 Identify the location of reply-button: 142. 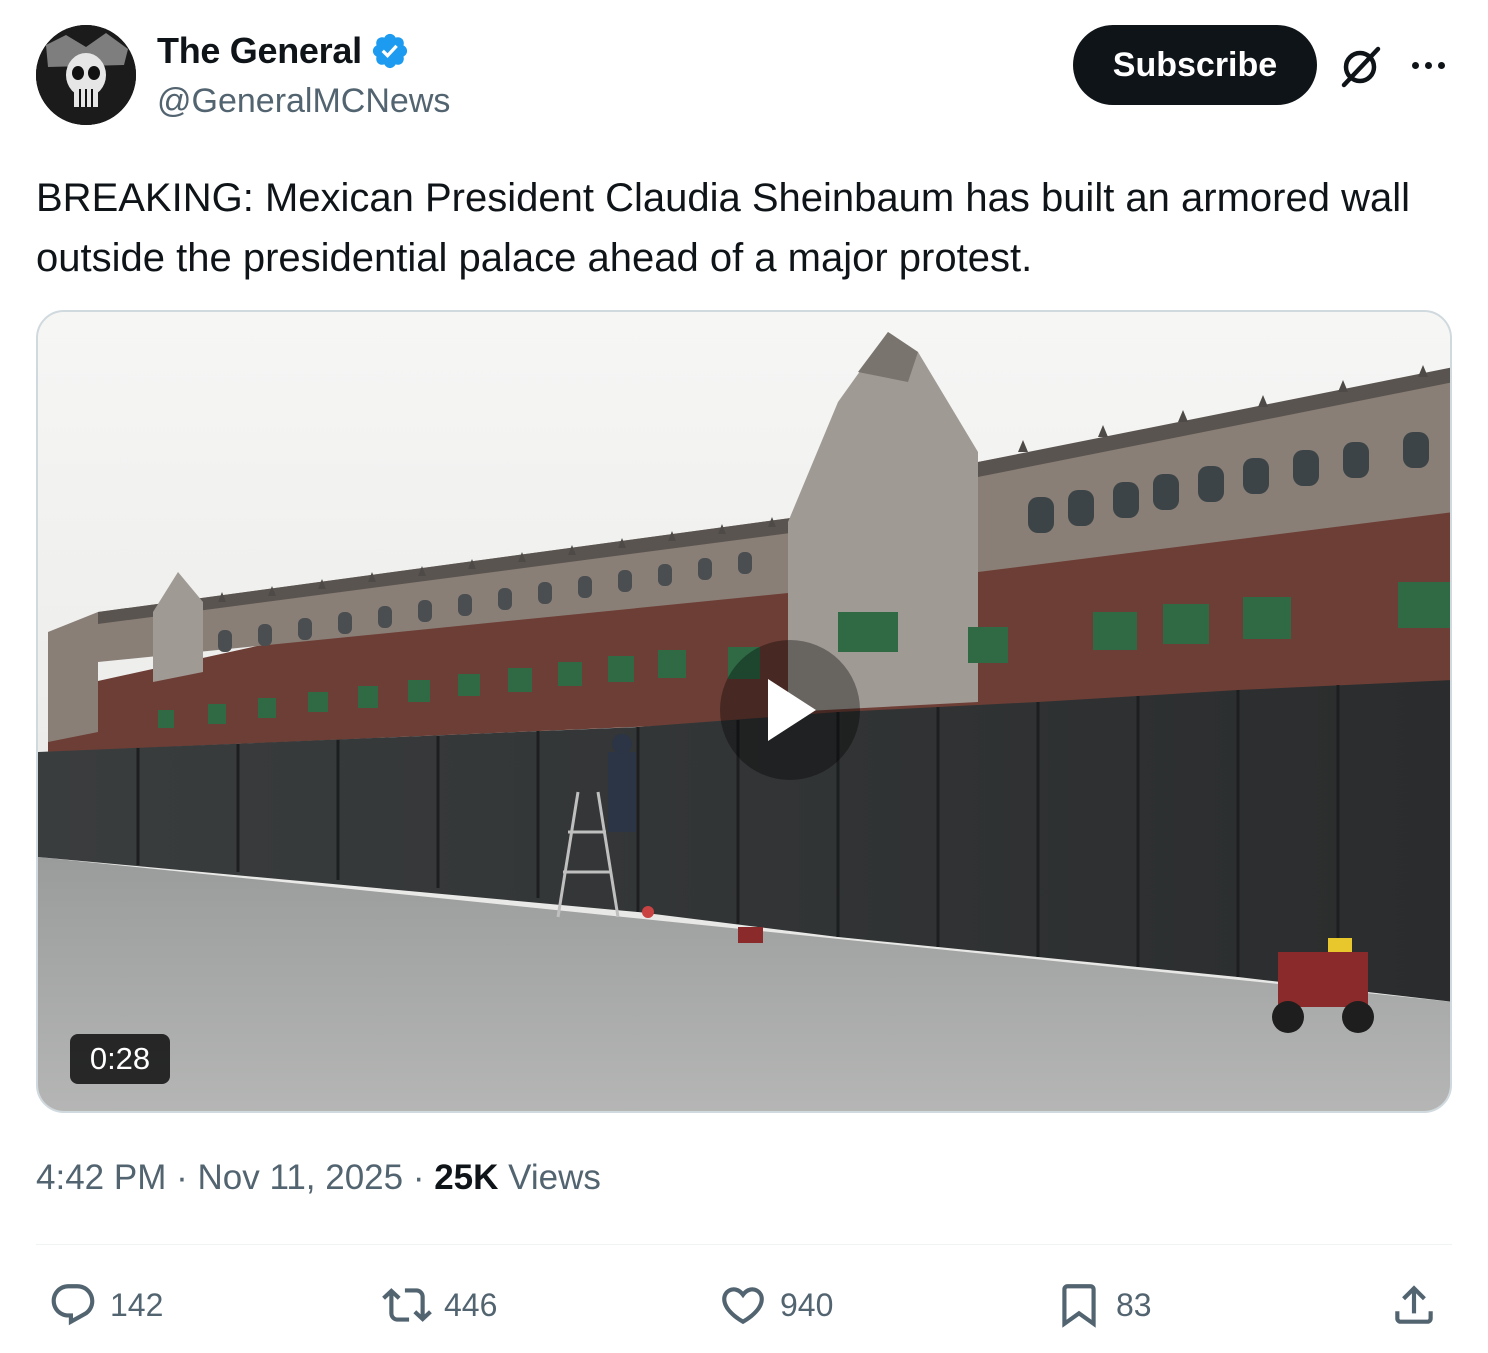
(105, 1305).